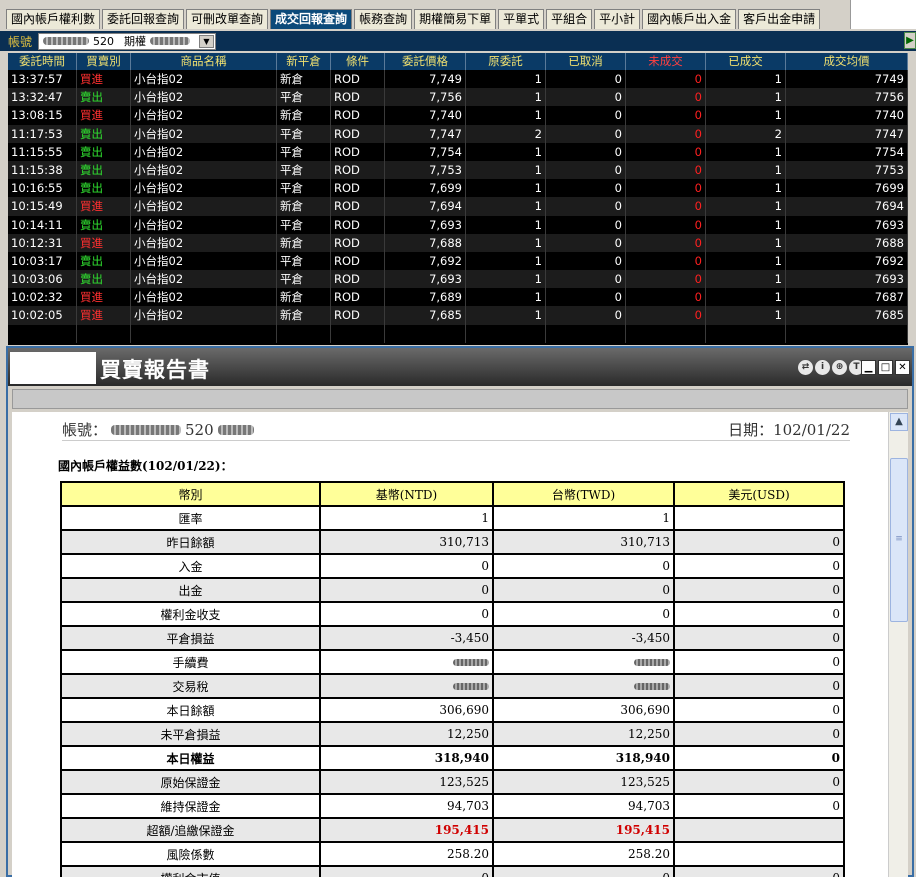 The image size is (916, 877). I want to click on column-header: 委託價格, so click(425, 61).